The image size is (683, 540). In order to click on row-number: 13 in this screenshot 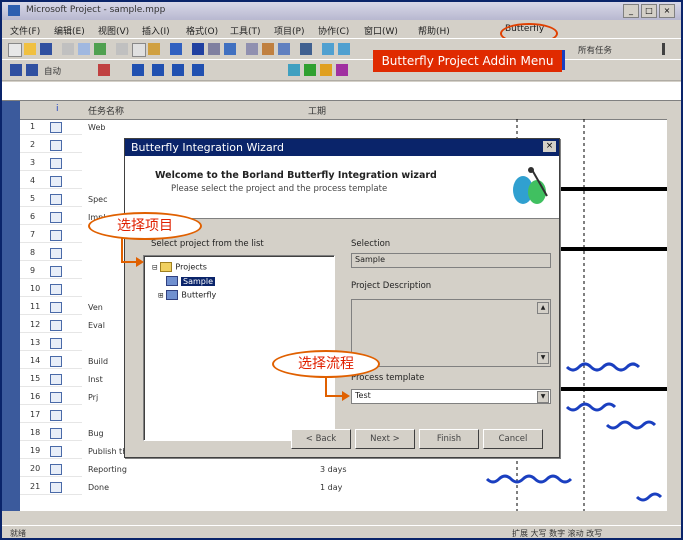, I will do `click(35, 342)`.